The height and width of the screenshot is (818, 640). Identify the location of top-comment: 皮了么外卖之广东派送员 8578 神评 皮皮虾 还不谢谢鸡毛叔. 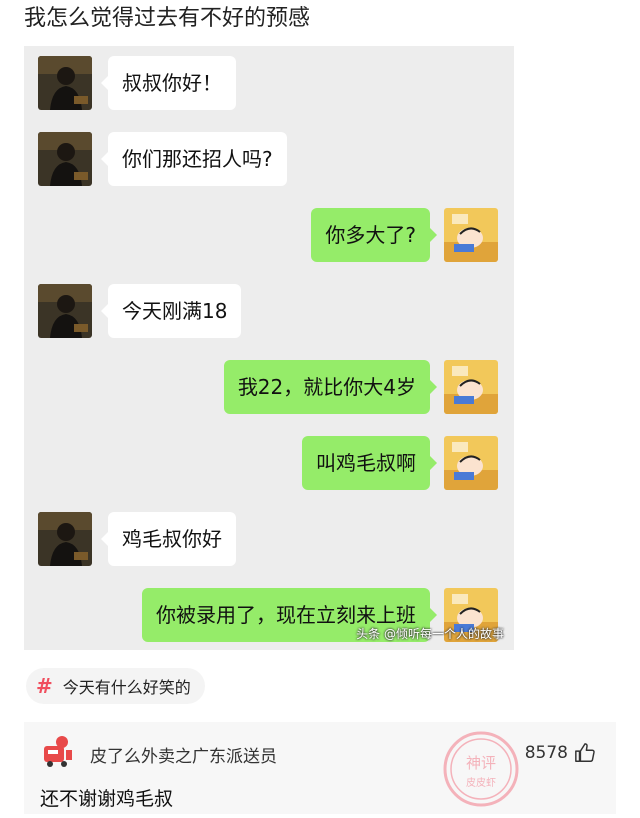
(320, 768).